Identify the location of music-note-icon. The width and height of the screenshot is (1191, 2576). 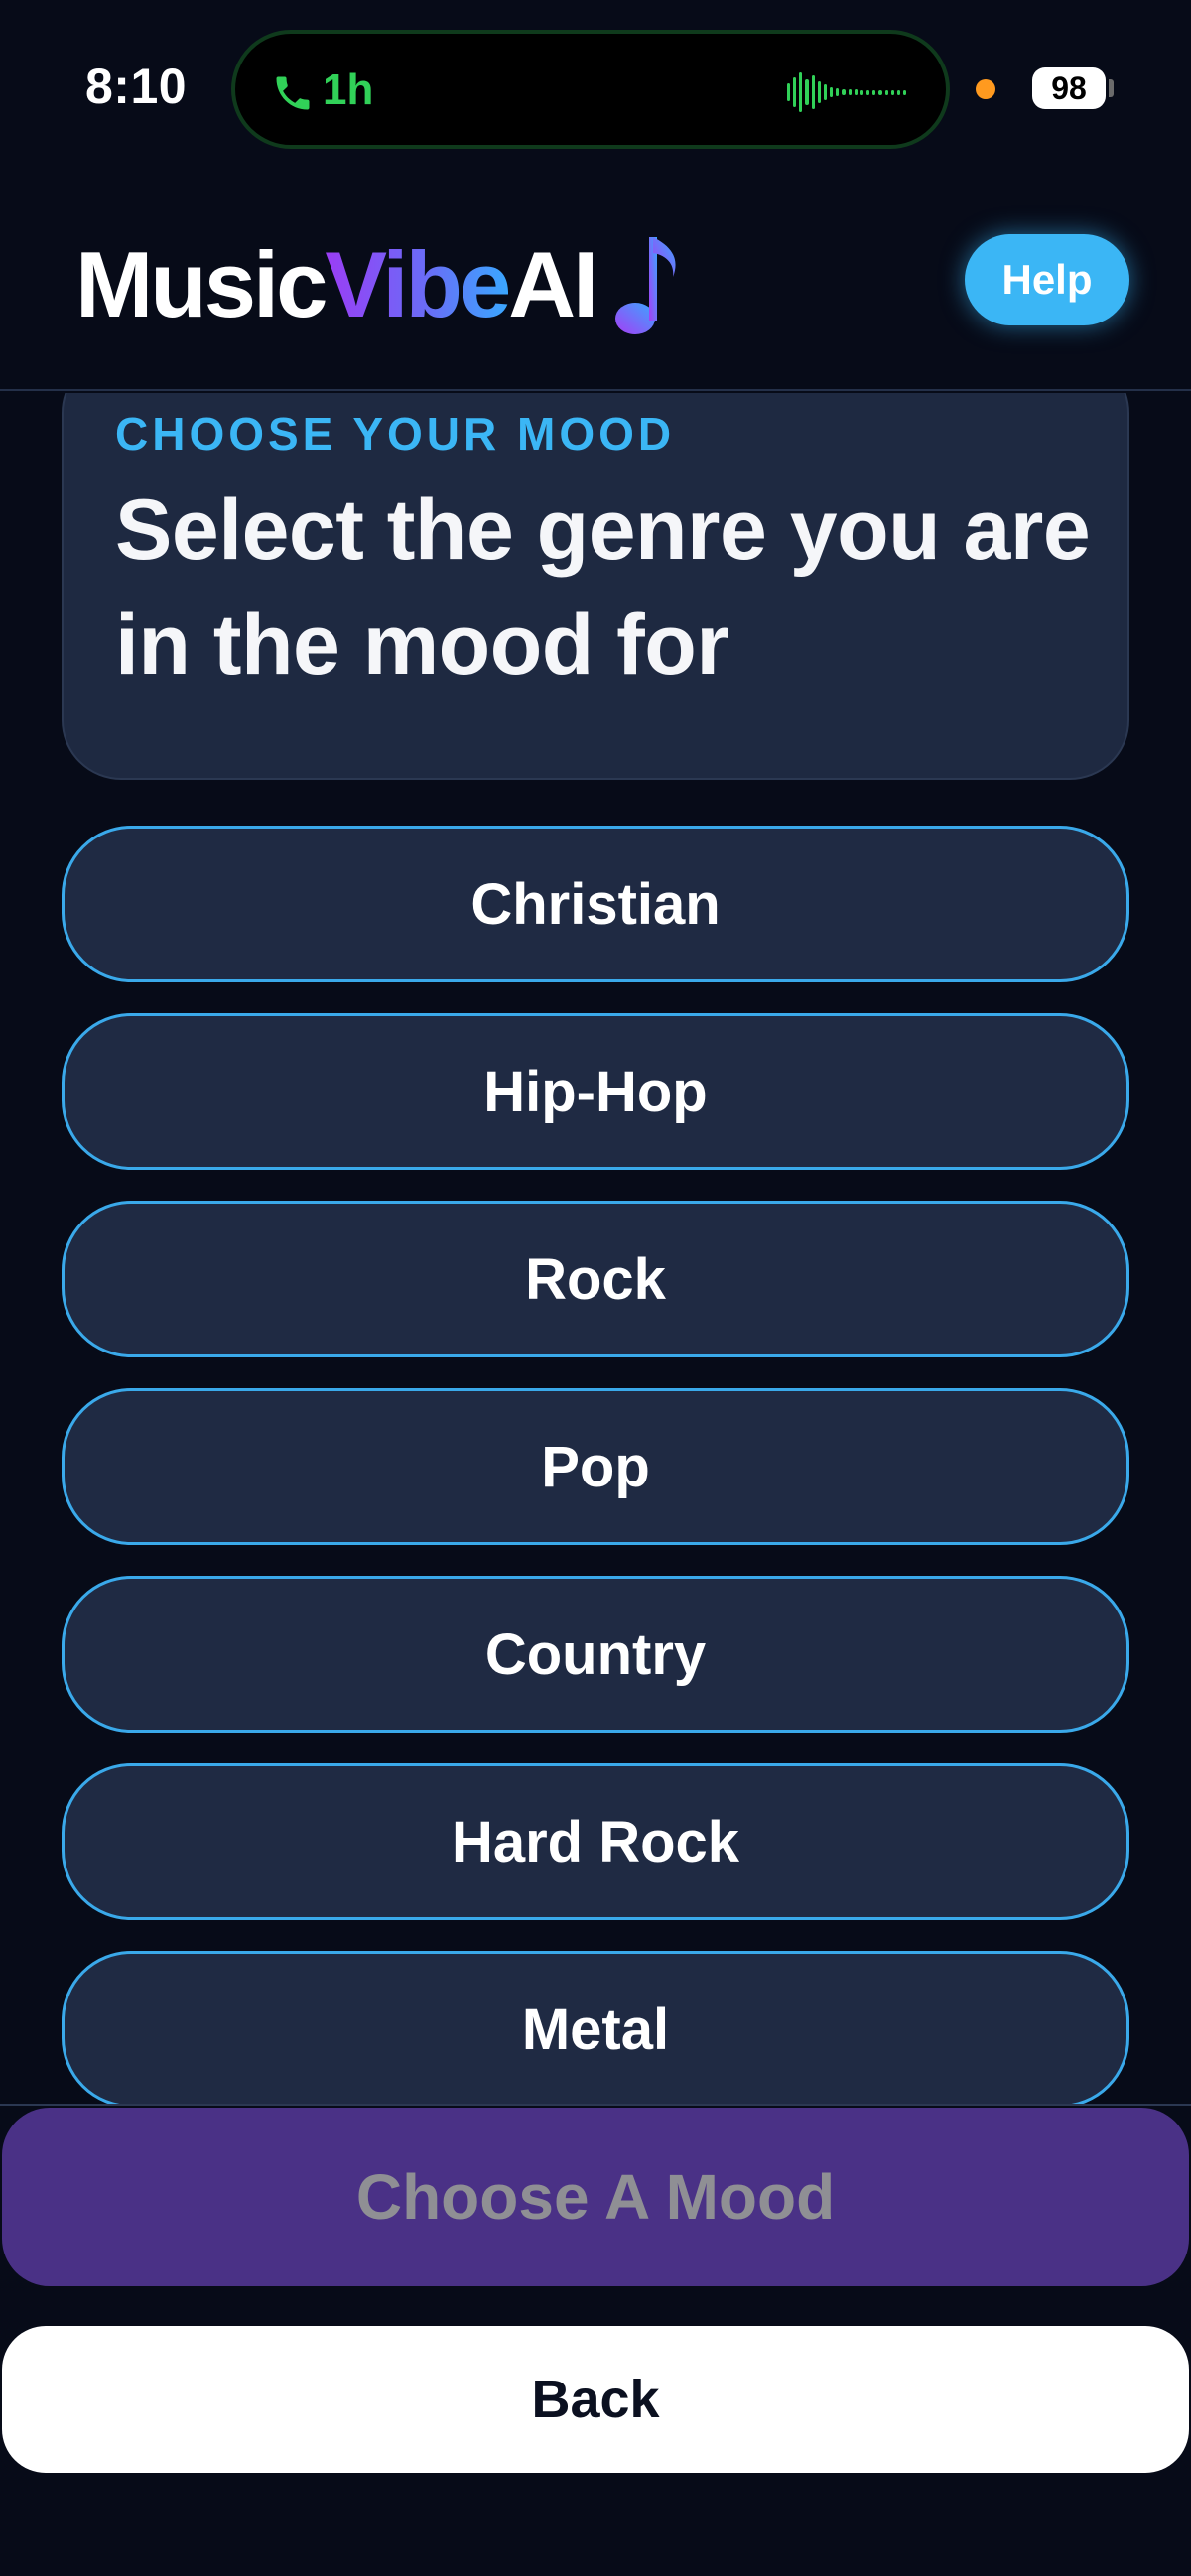
(645, 286).